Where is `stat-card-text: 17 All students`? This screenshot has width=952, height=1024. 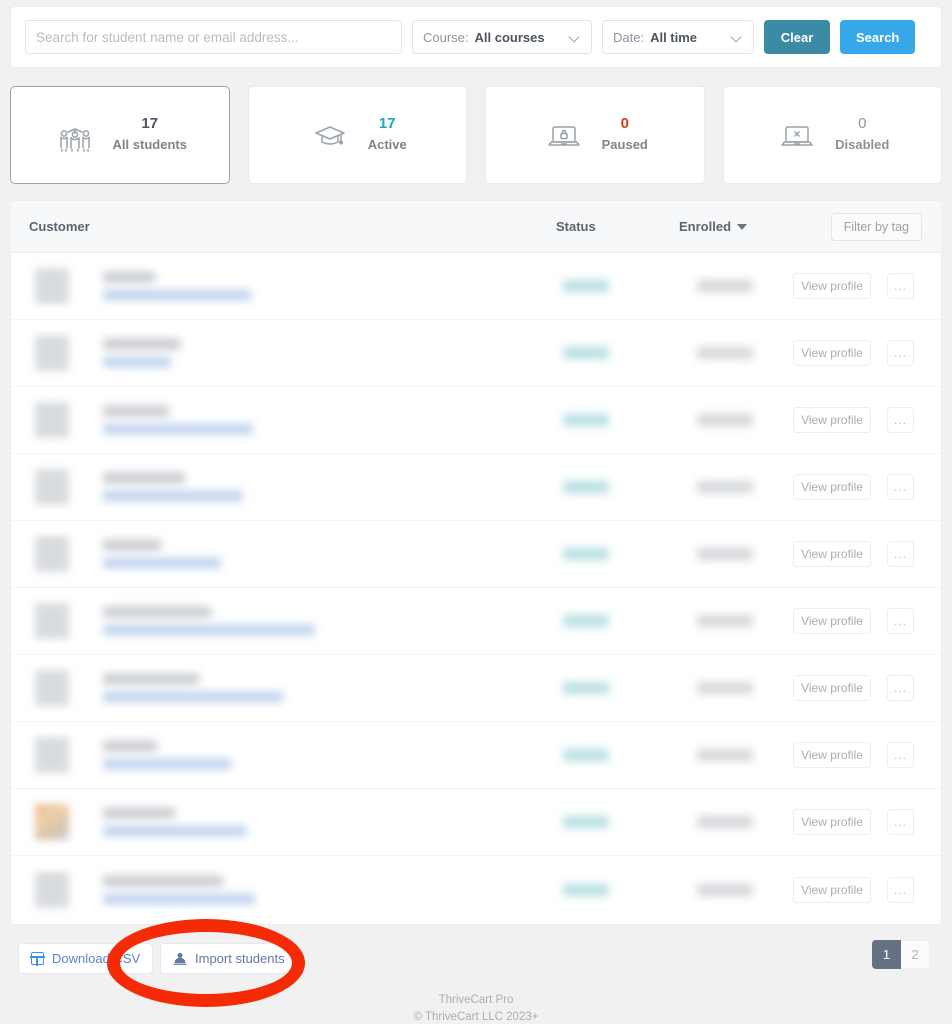
stat-card-text: 17 All students is located at coordinates (150, 135).